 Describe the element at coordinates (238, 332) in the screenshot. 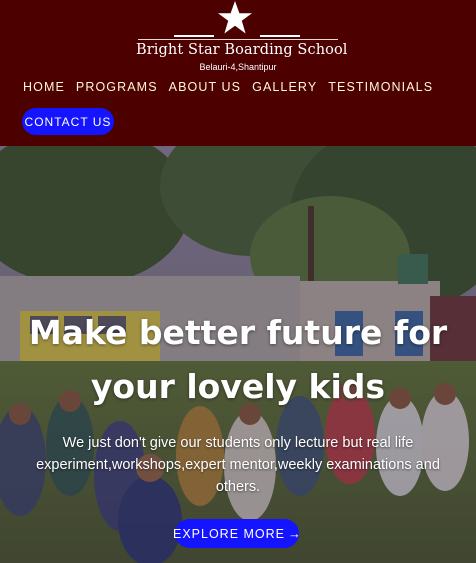

I see `hero-title-line: Make better future for` at that location.